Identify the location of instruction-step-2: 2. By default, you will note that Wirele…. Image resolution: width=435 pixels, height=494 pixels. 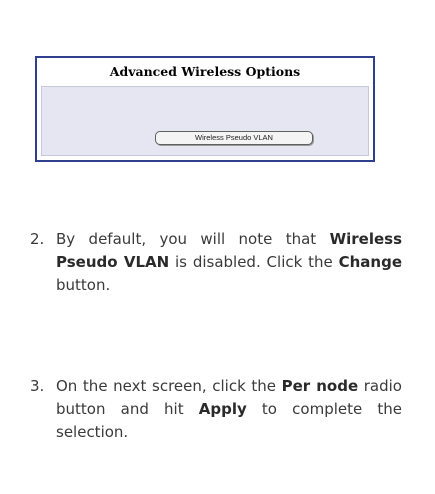
(216, 262).